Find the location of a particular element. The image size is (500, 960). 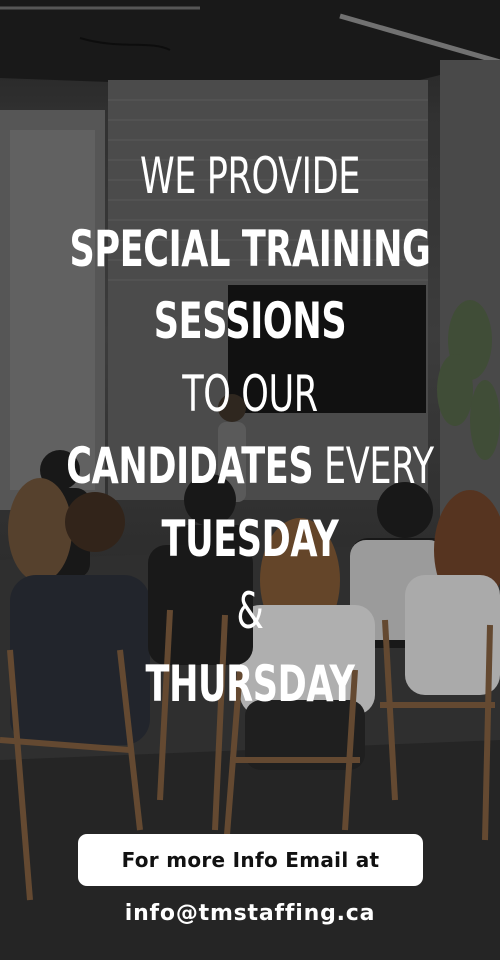

headline-line-1: WE PROVIDE is located at coordinates (250, 176).